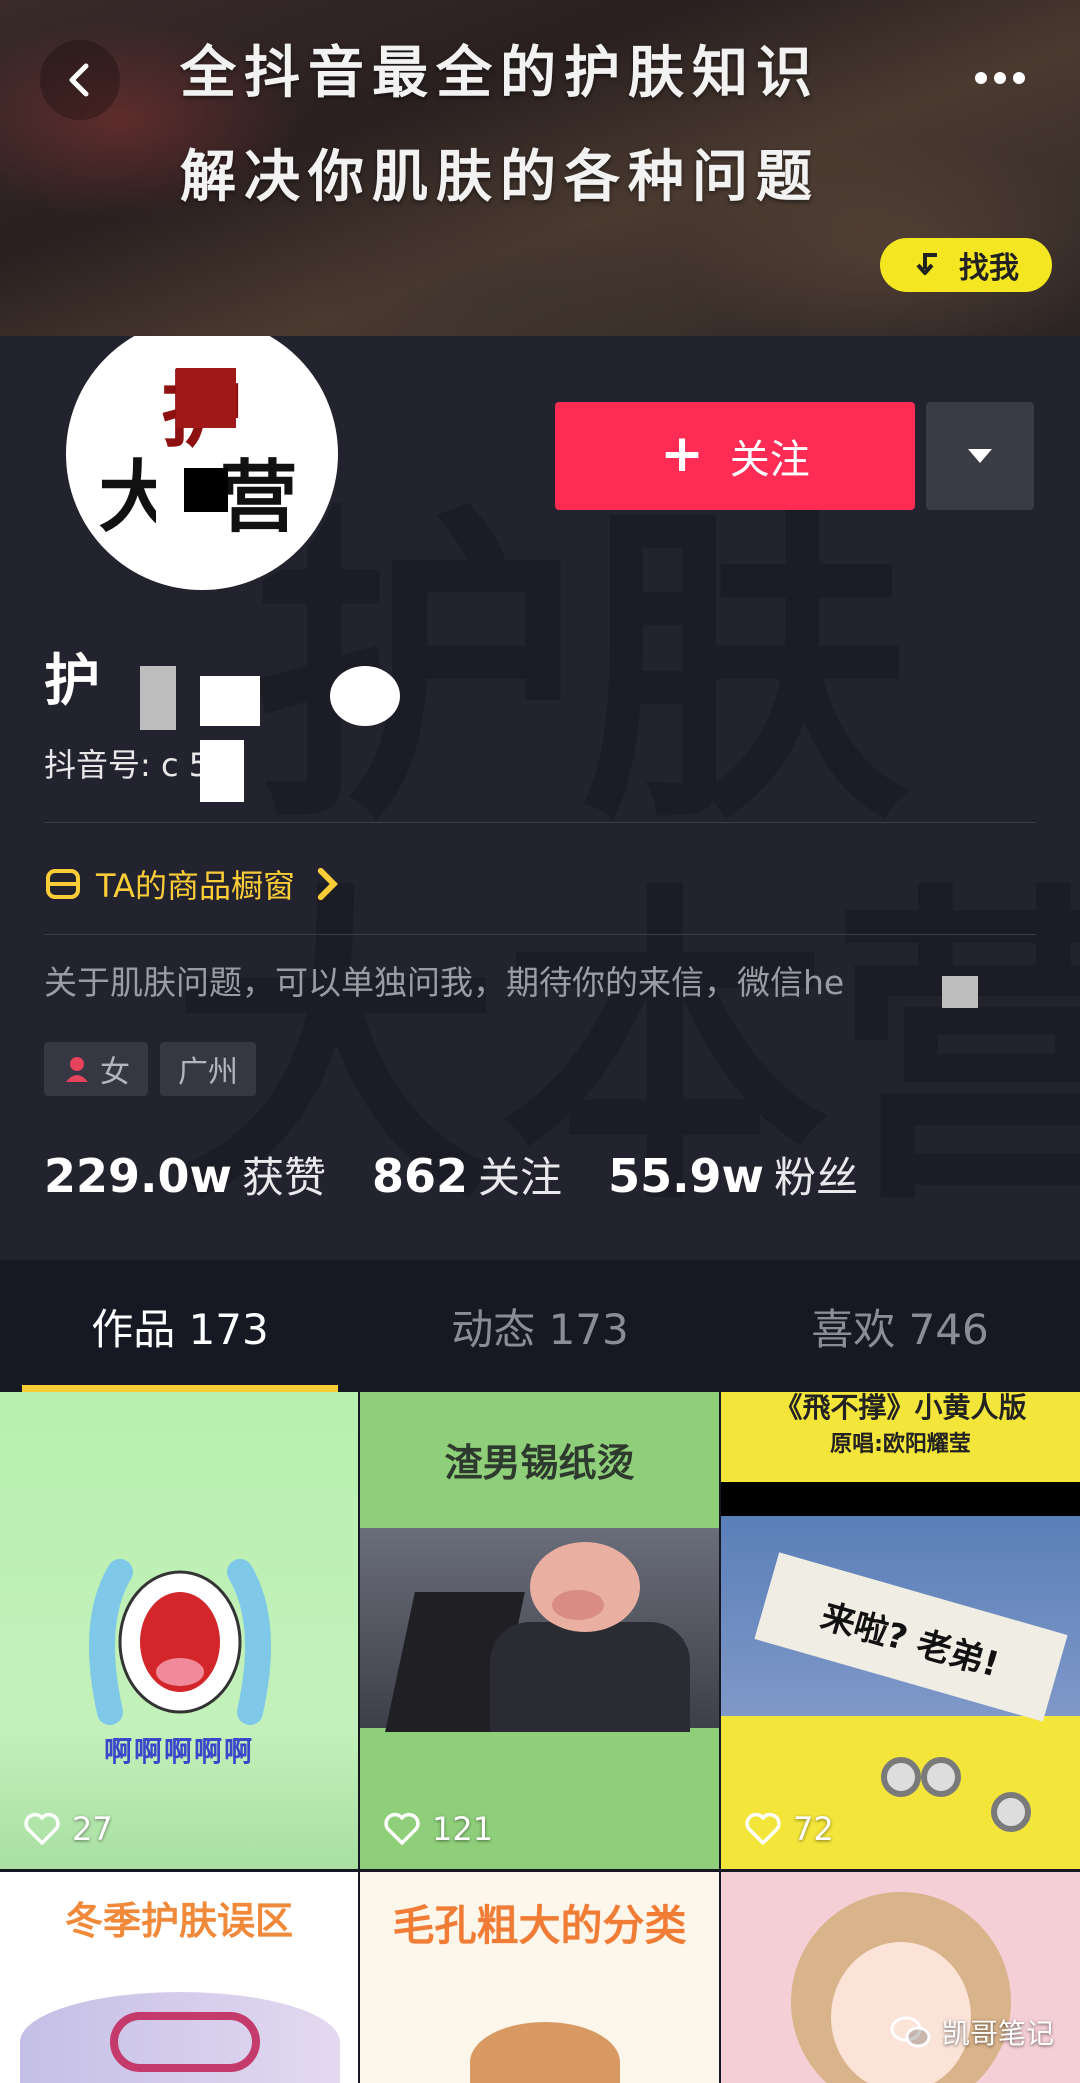 The image size is (1080, 2083). I want to click on more-dots-icon, so click(1000, 78).